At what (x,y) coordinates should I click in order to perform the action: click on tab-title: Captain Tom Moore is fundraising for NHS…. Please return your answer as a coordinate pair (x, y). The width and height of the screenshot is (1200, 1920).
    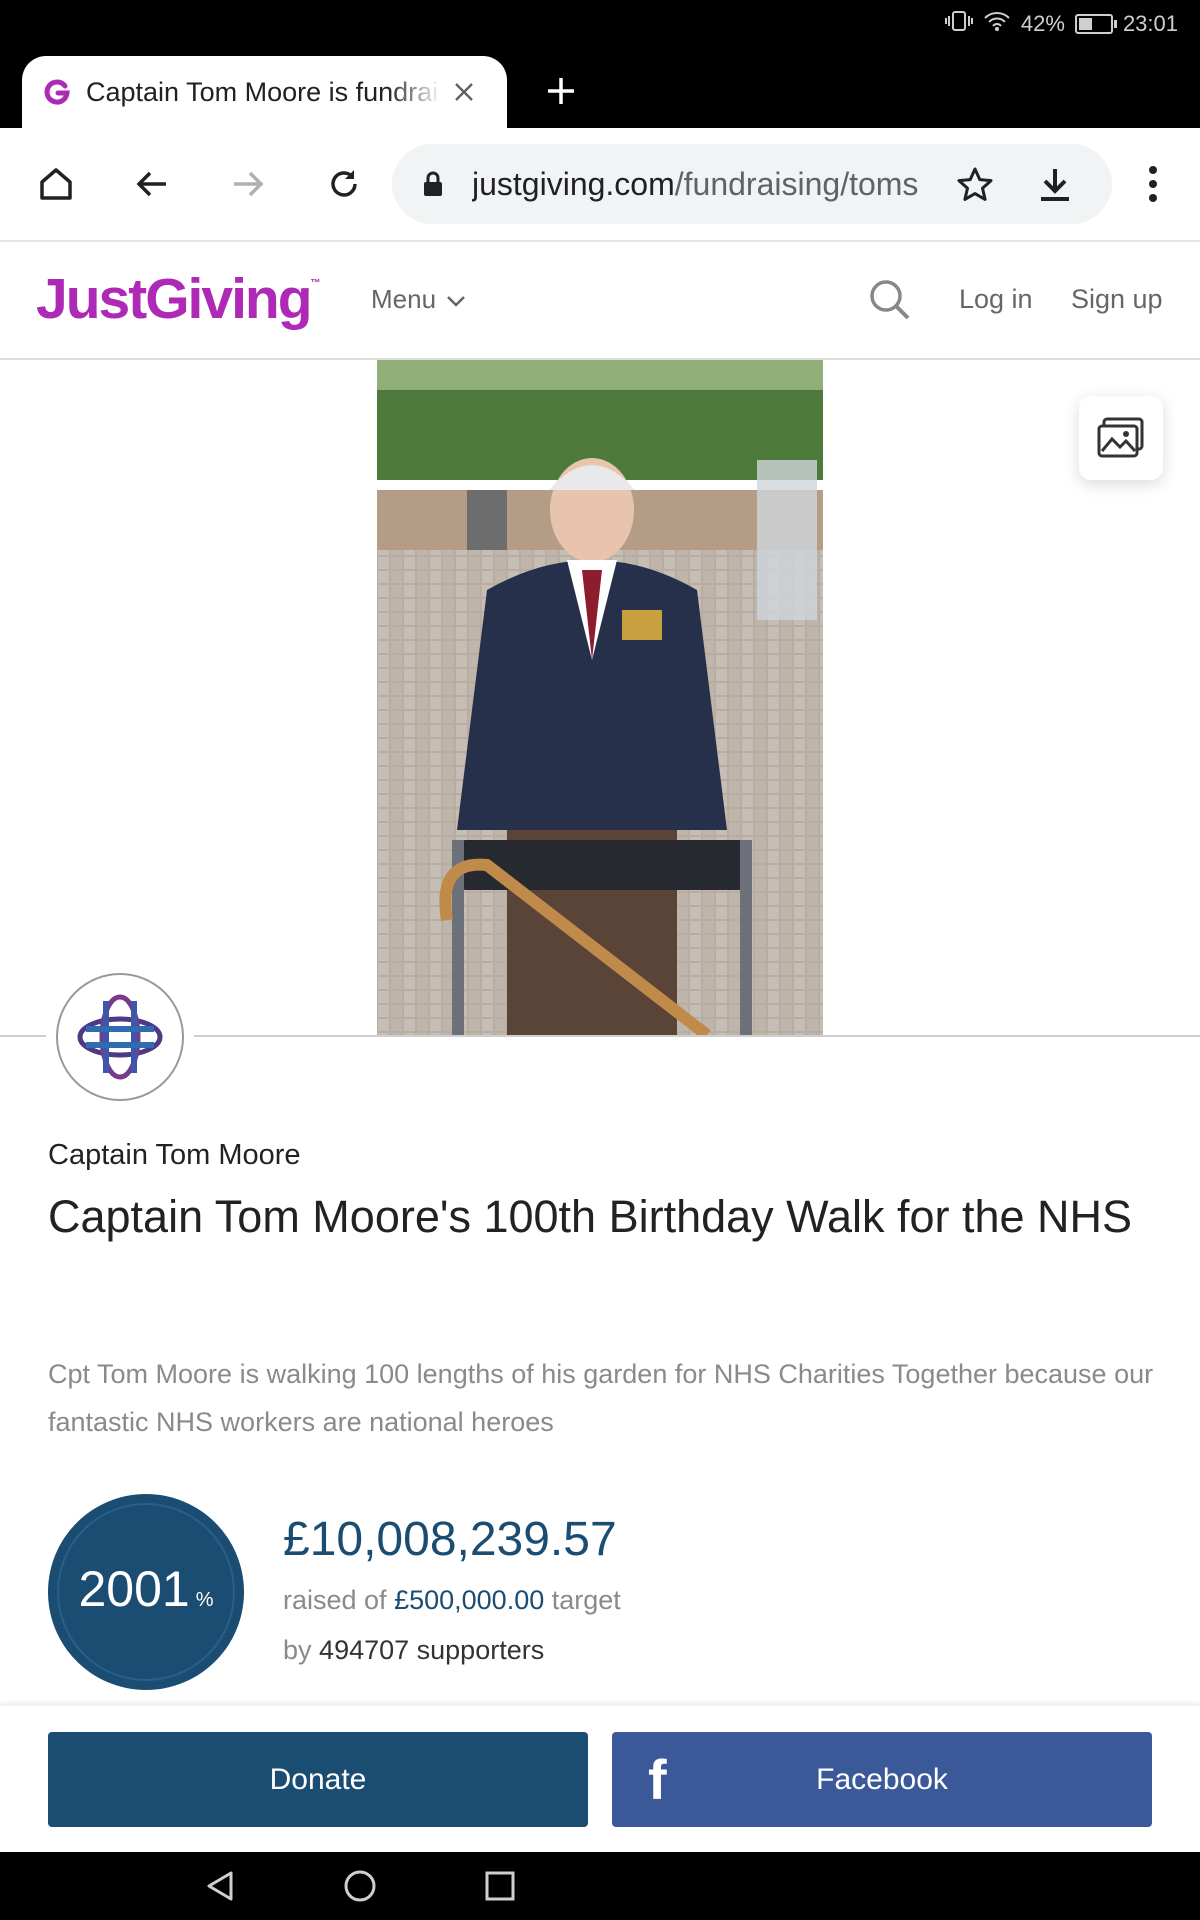
    Looking at the image, I should click on (263, 91).